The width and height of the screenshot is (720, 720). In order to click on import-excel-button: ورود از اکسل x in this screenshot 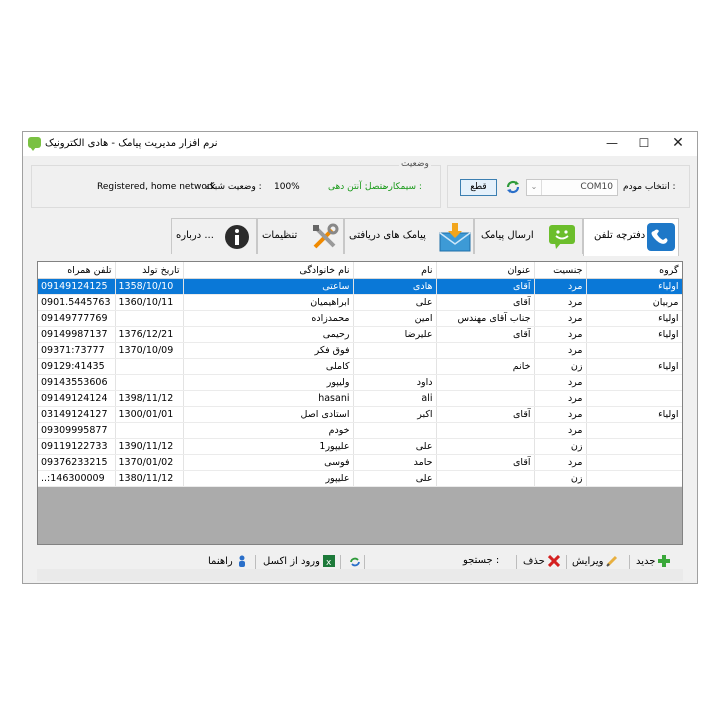, I will do `click(299, 561)`.